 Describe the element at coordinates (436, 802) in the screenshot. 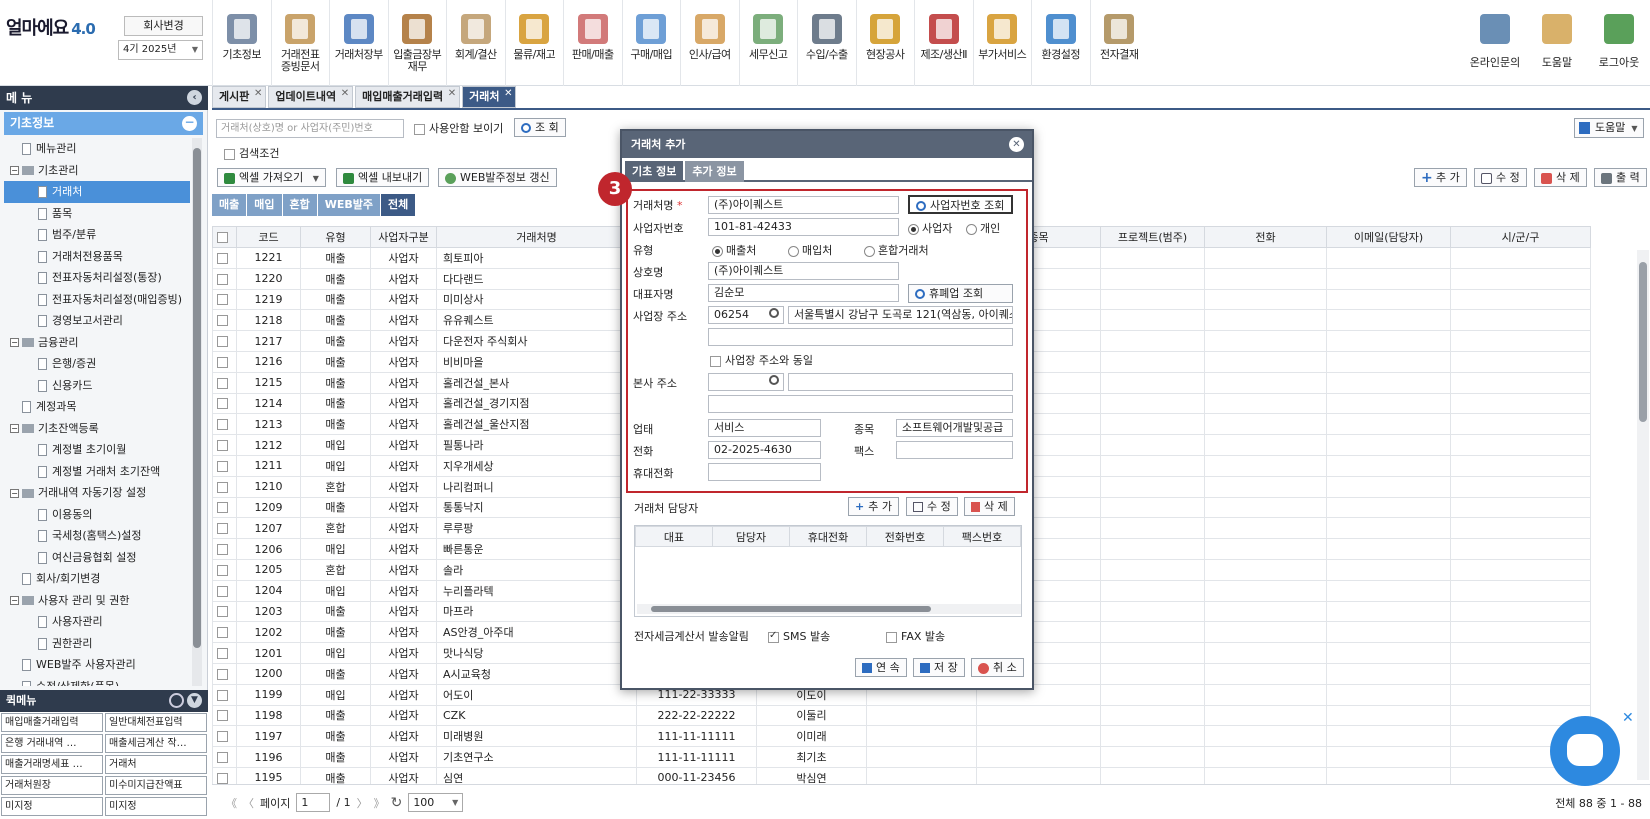

I see `page-size-select: 100 ▼` at that location.